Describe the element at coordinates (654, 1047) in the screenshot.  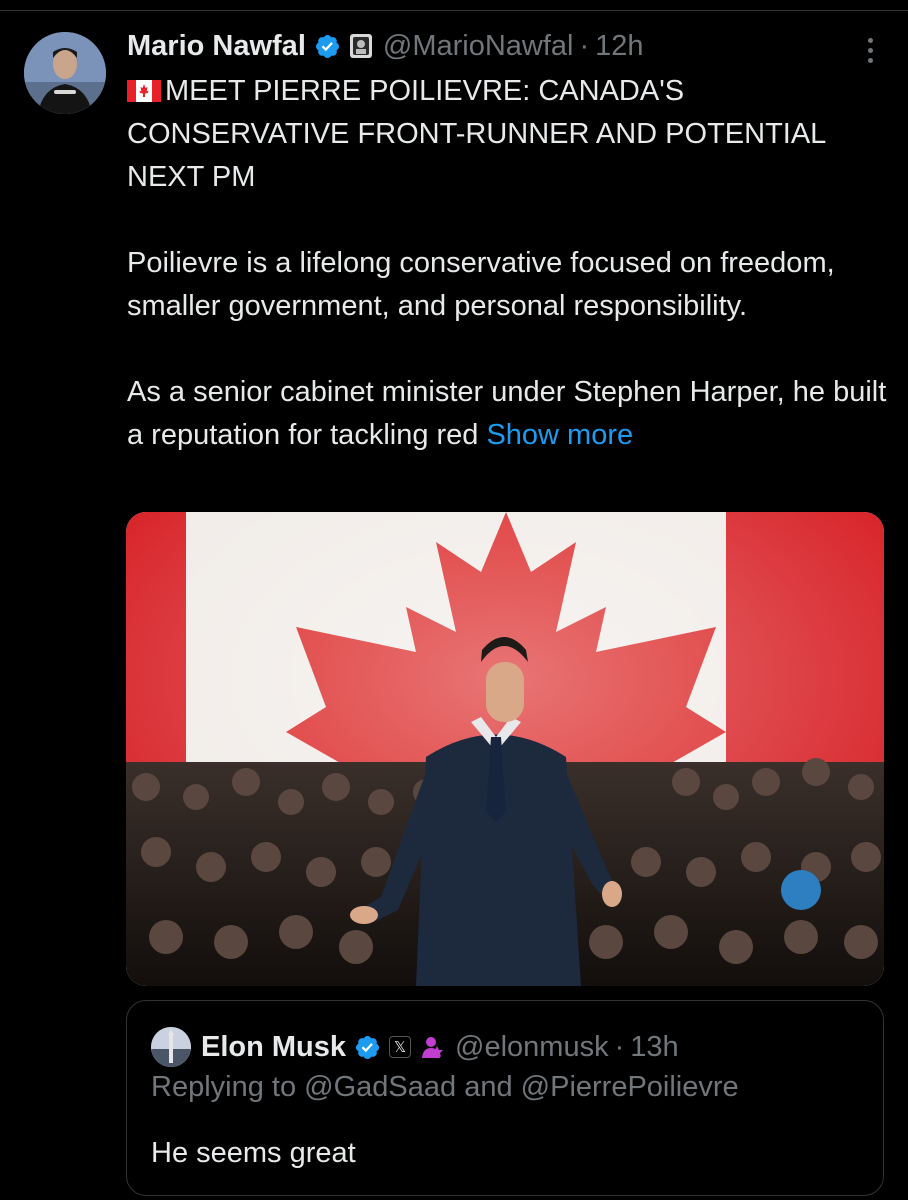
I see `quote-time: 13h` at that location.